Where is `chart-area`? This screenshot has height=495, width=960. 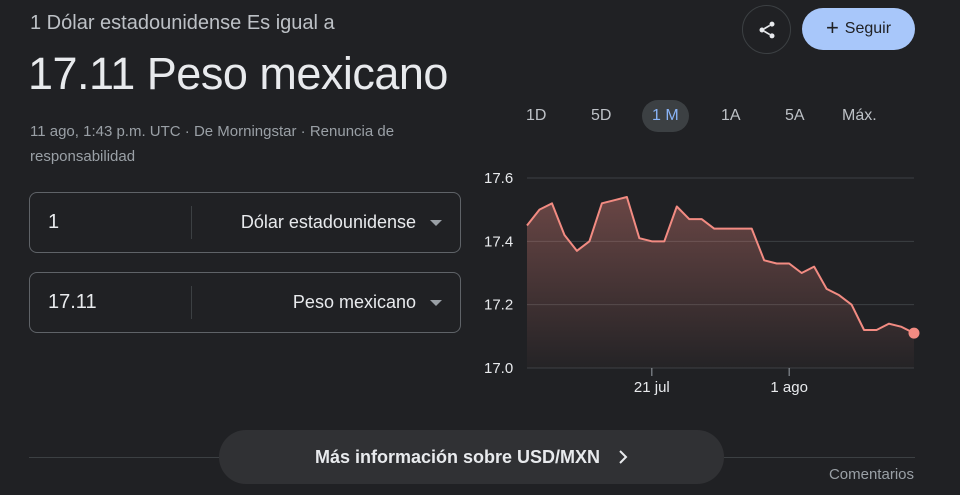 chart-area is located at coordinates (720, 282).